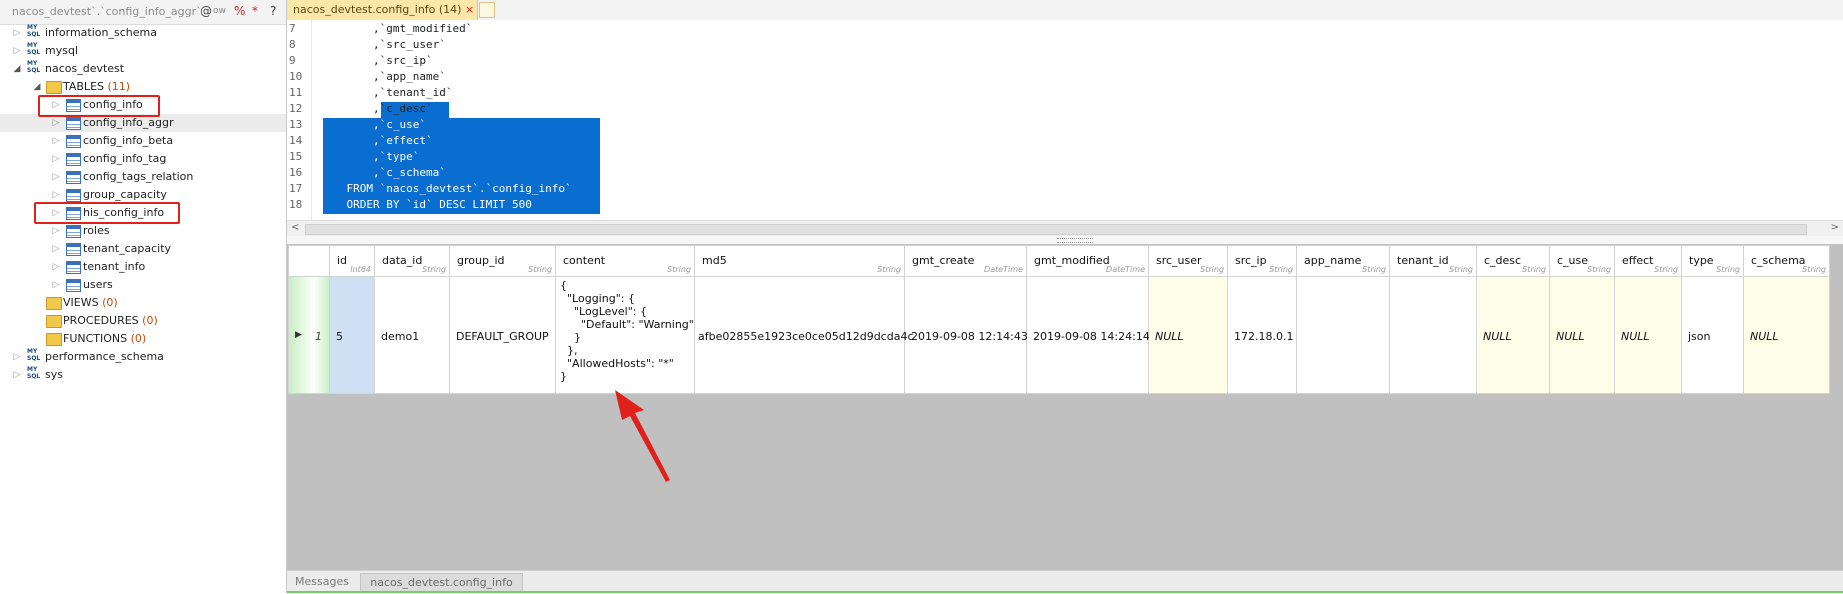  What do you see at coordinates (426, 204) in the screenshot?
I see `code-line: ORDER BY `id` DESC LIMIT 500` at bounding box center [426, 204].